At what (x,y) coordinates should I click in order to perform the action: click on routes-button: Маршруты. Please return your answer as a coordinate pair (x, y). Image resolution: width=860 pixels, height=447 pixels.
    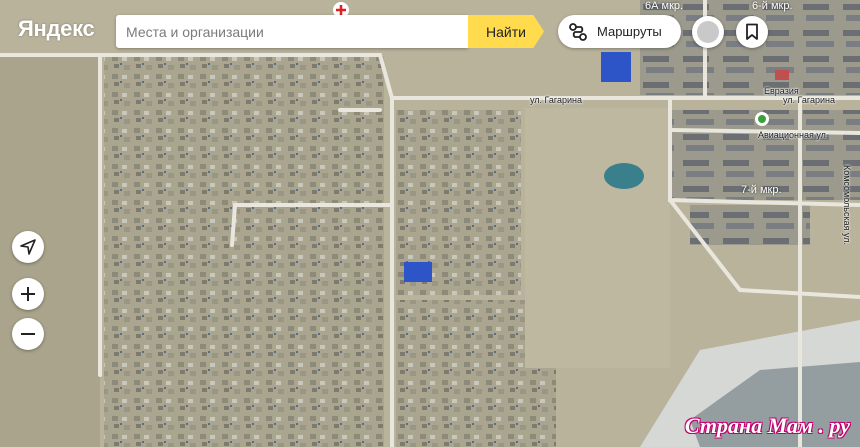
    Looking at the image, I should click on (619, 31).